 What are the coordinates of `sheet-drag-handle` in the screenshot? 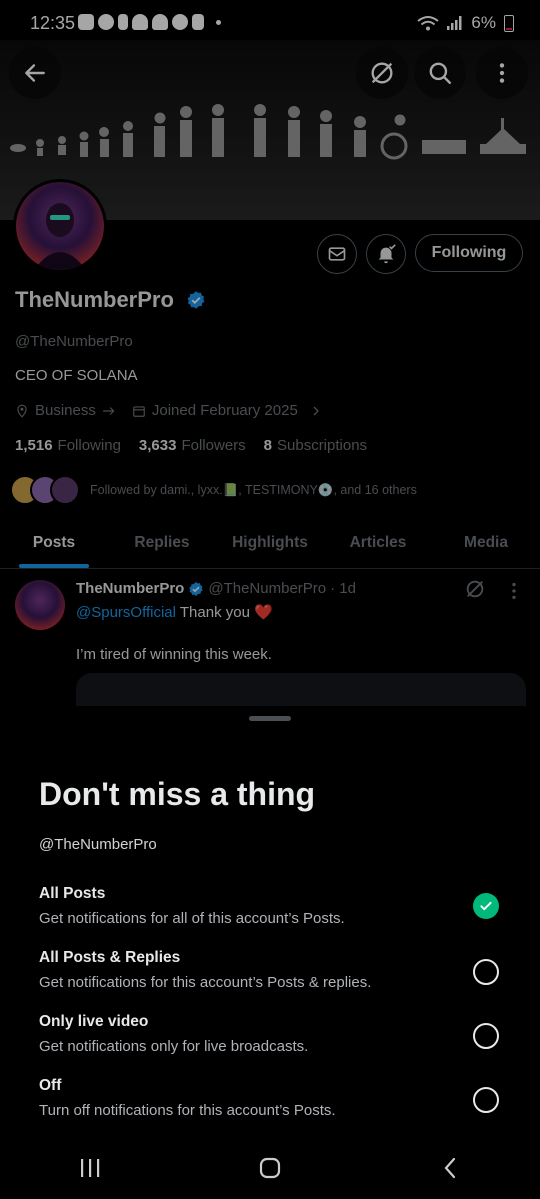 It's located at (270, 718).